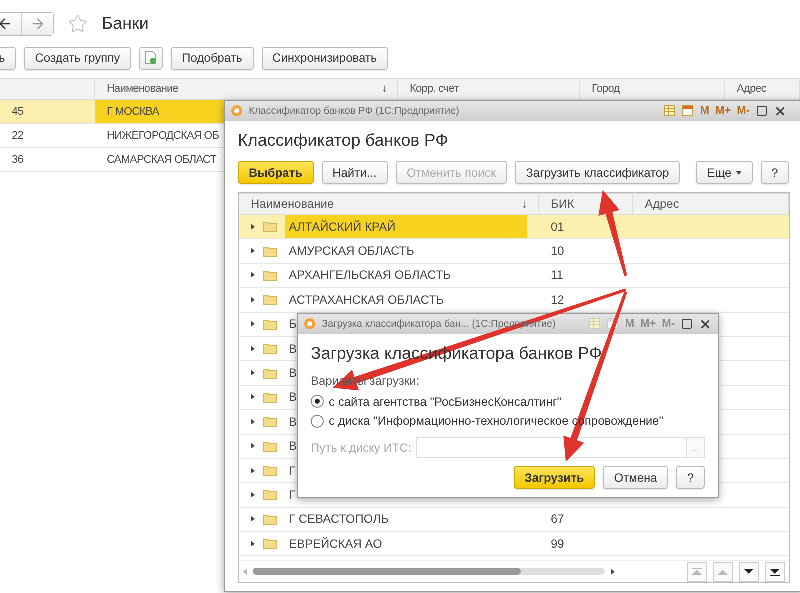 The width and height of the screenshot is (800, 593). What do you see at coordinates (47, 112) in the screenshot?
I see `table-cell: 45` at bounding box center [47, 112].